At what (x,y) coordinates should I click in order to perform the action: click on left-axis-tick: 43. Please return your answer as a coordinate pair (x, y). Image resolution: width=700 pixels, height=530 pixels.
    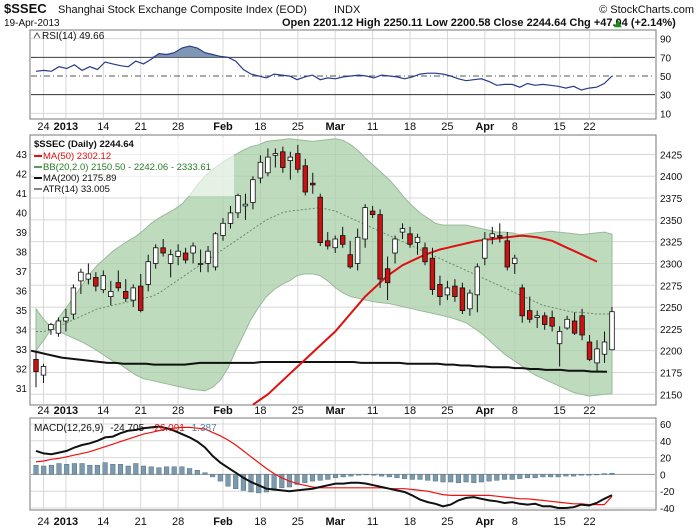
    Looking at the image, I should click on (22, 155).